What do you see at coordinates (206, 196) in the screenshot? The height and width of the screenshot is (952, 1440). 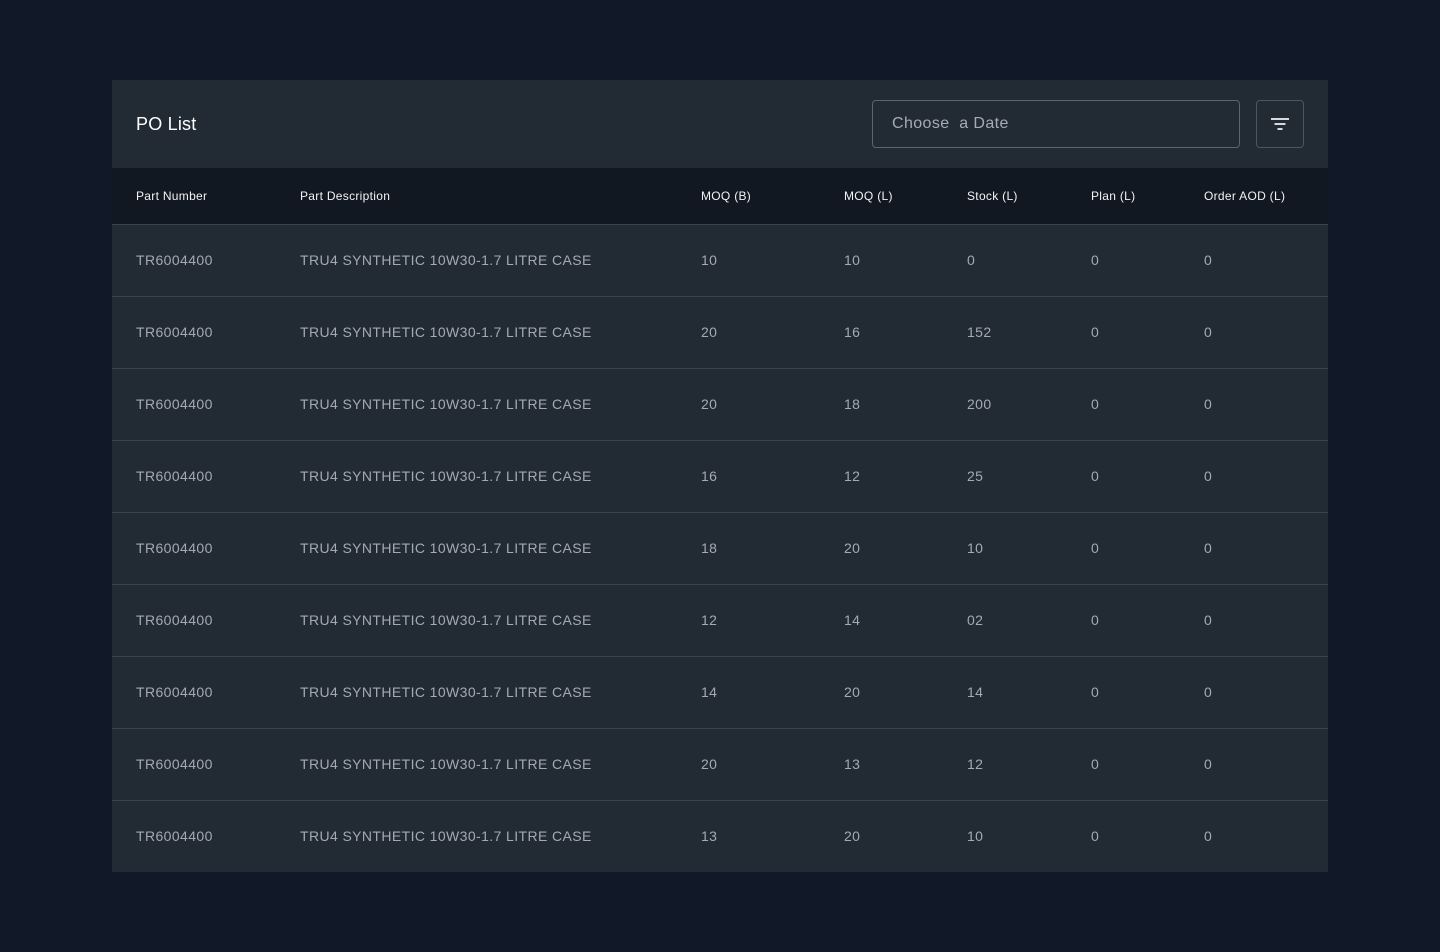 I see `column-header-part-number: Part Number` at bounding box center [206, 196].